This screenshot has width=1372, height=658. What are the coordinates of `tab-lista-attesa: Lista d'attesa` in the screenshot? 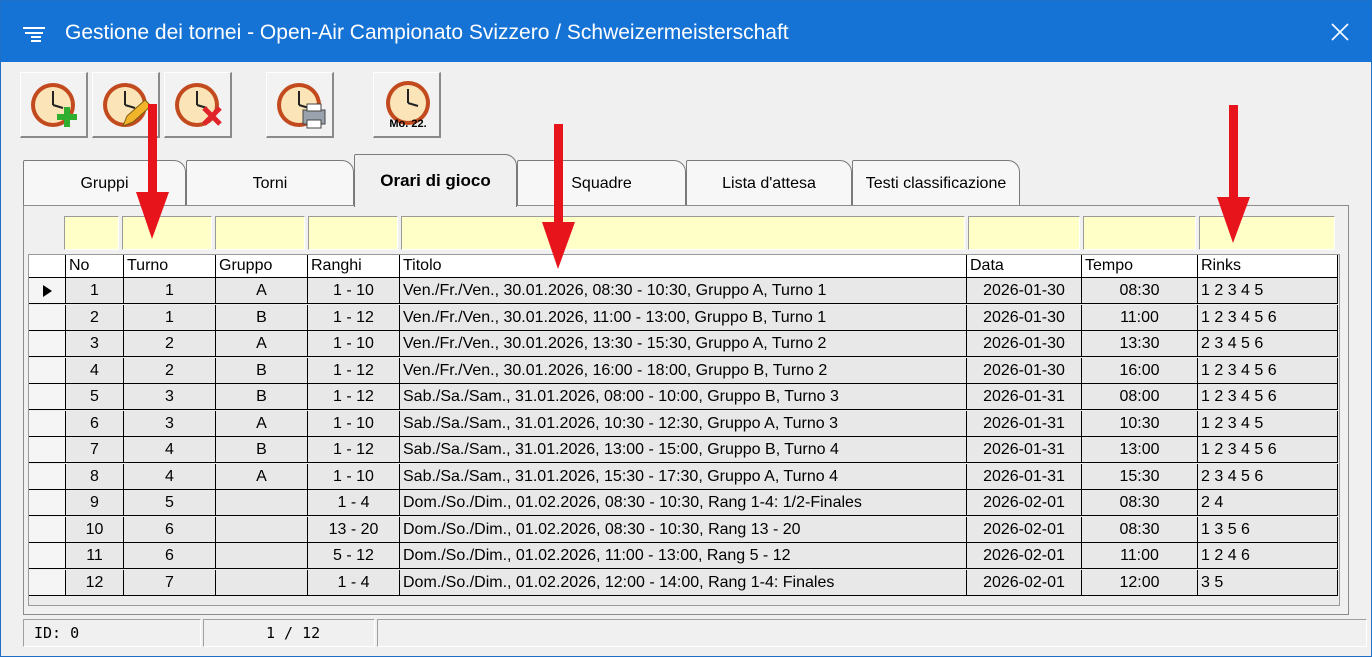 It's located at (769, 183).